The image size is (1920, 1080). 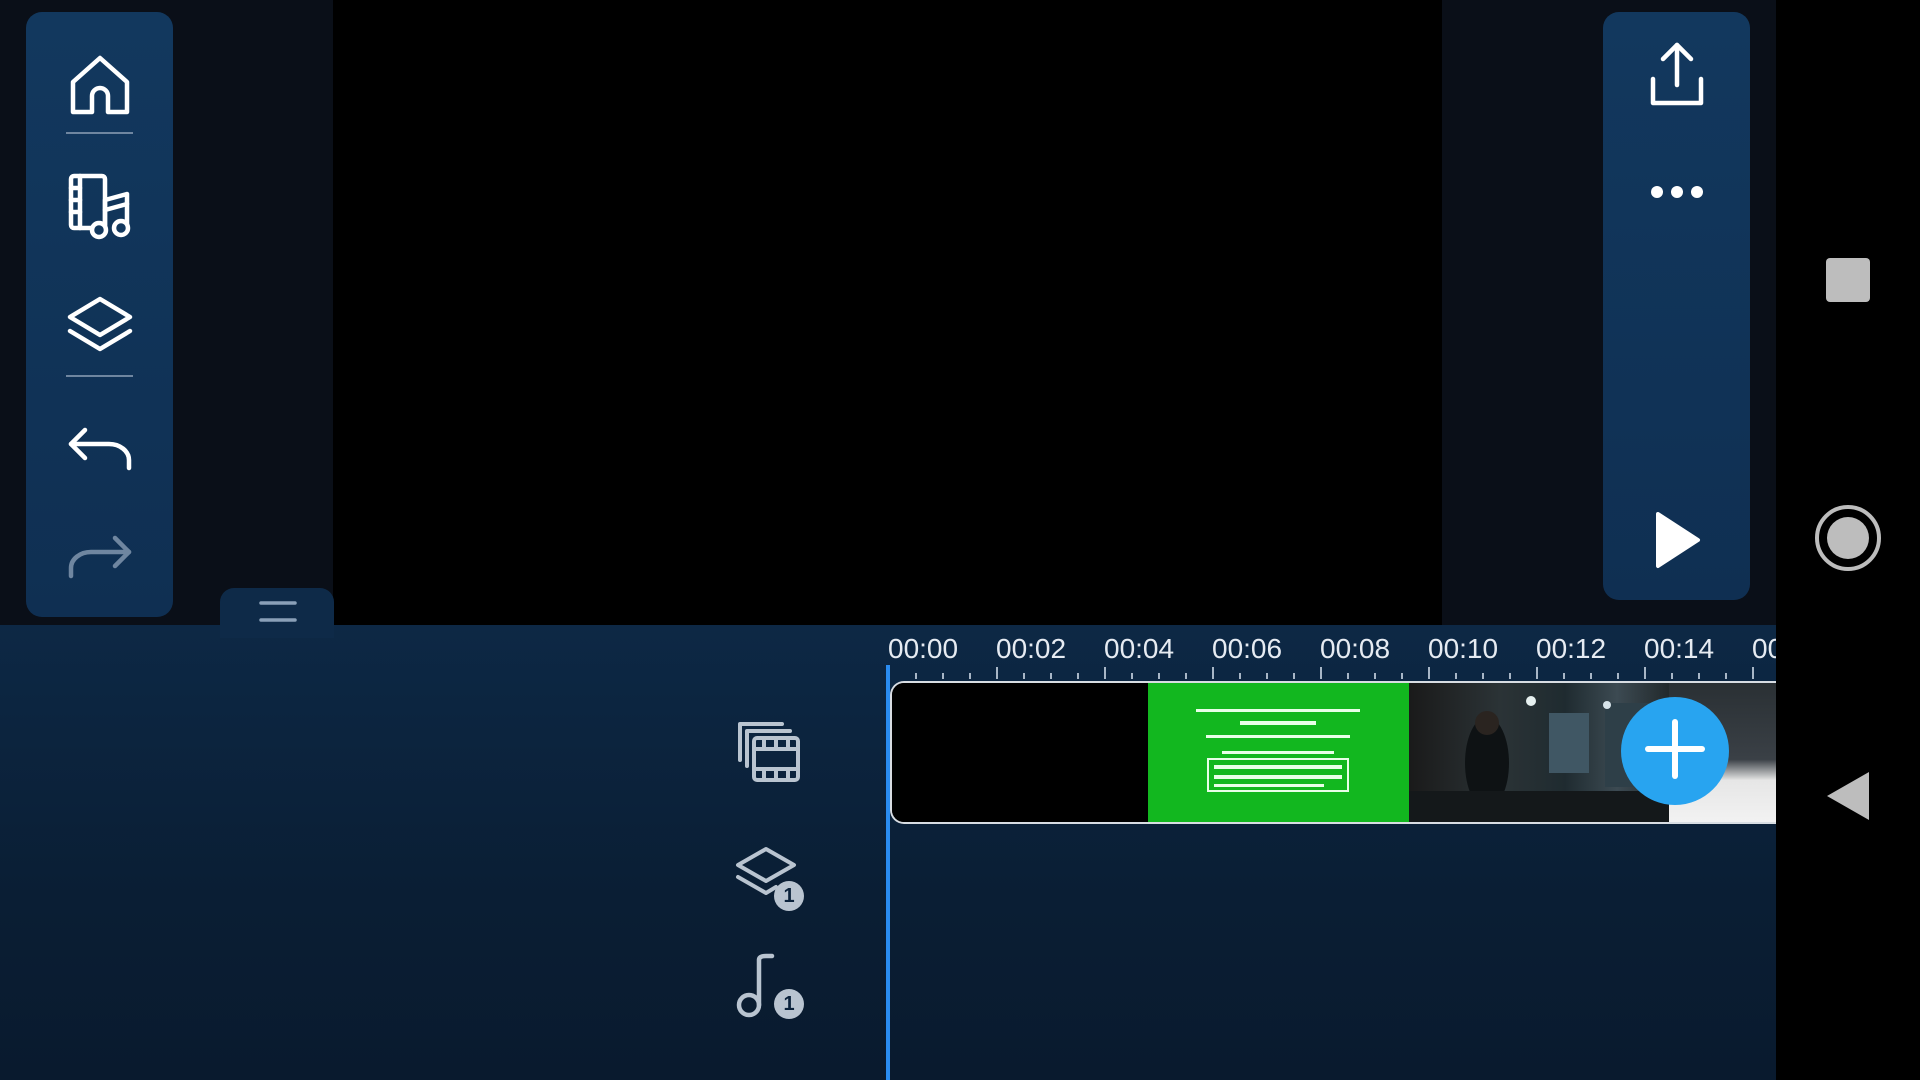 I want to click on audio-track-button: 1, so click(x=768, y=985).